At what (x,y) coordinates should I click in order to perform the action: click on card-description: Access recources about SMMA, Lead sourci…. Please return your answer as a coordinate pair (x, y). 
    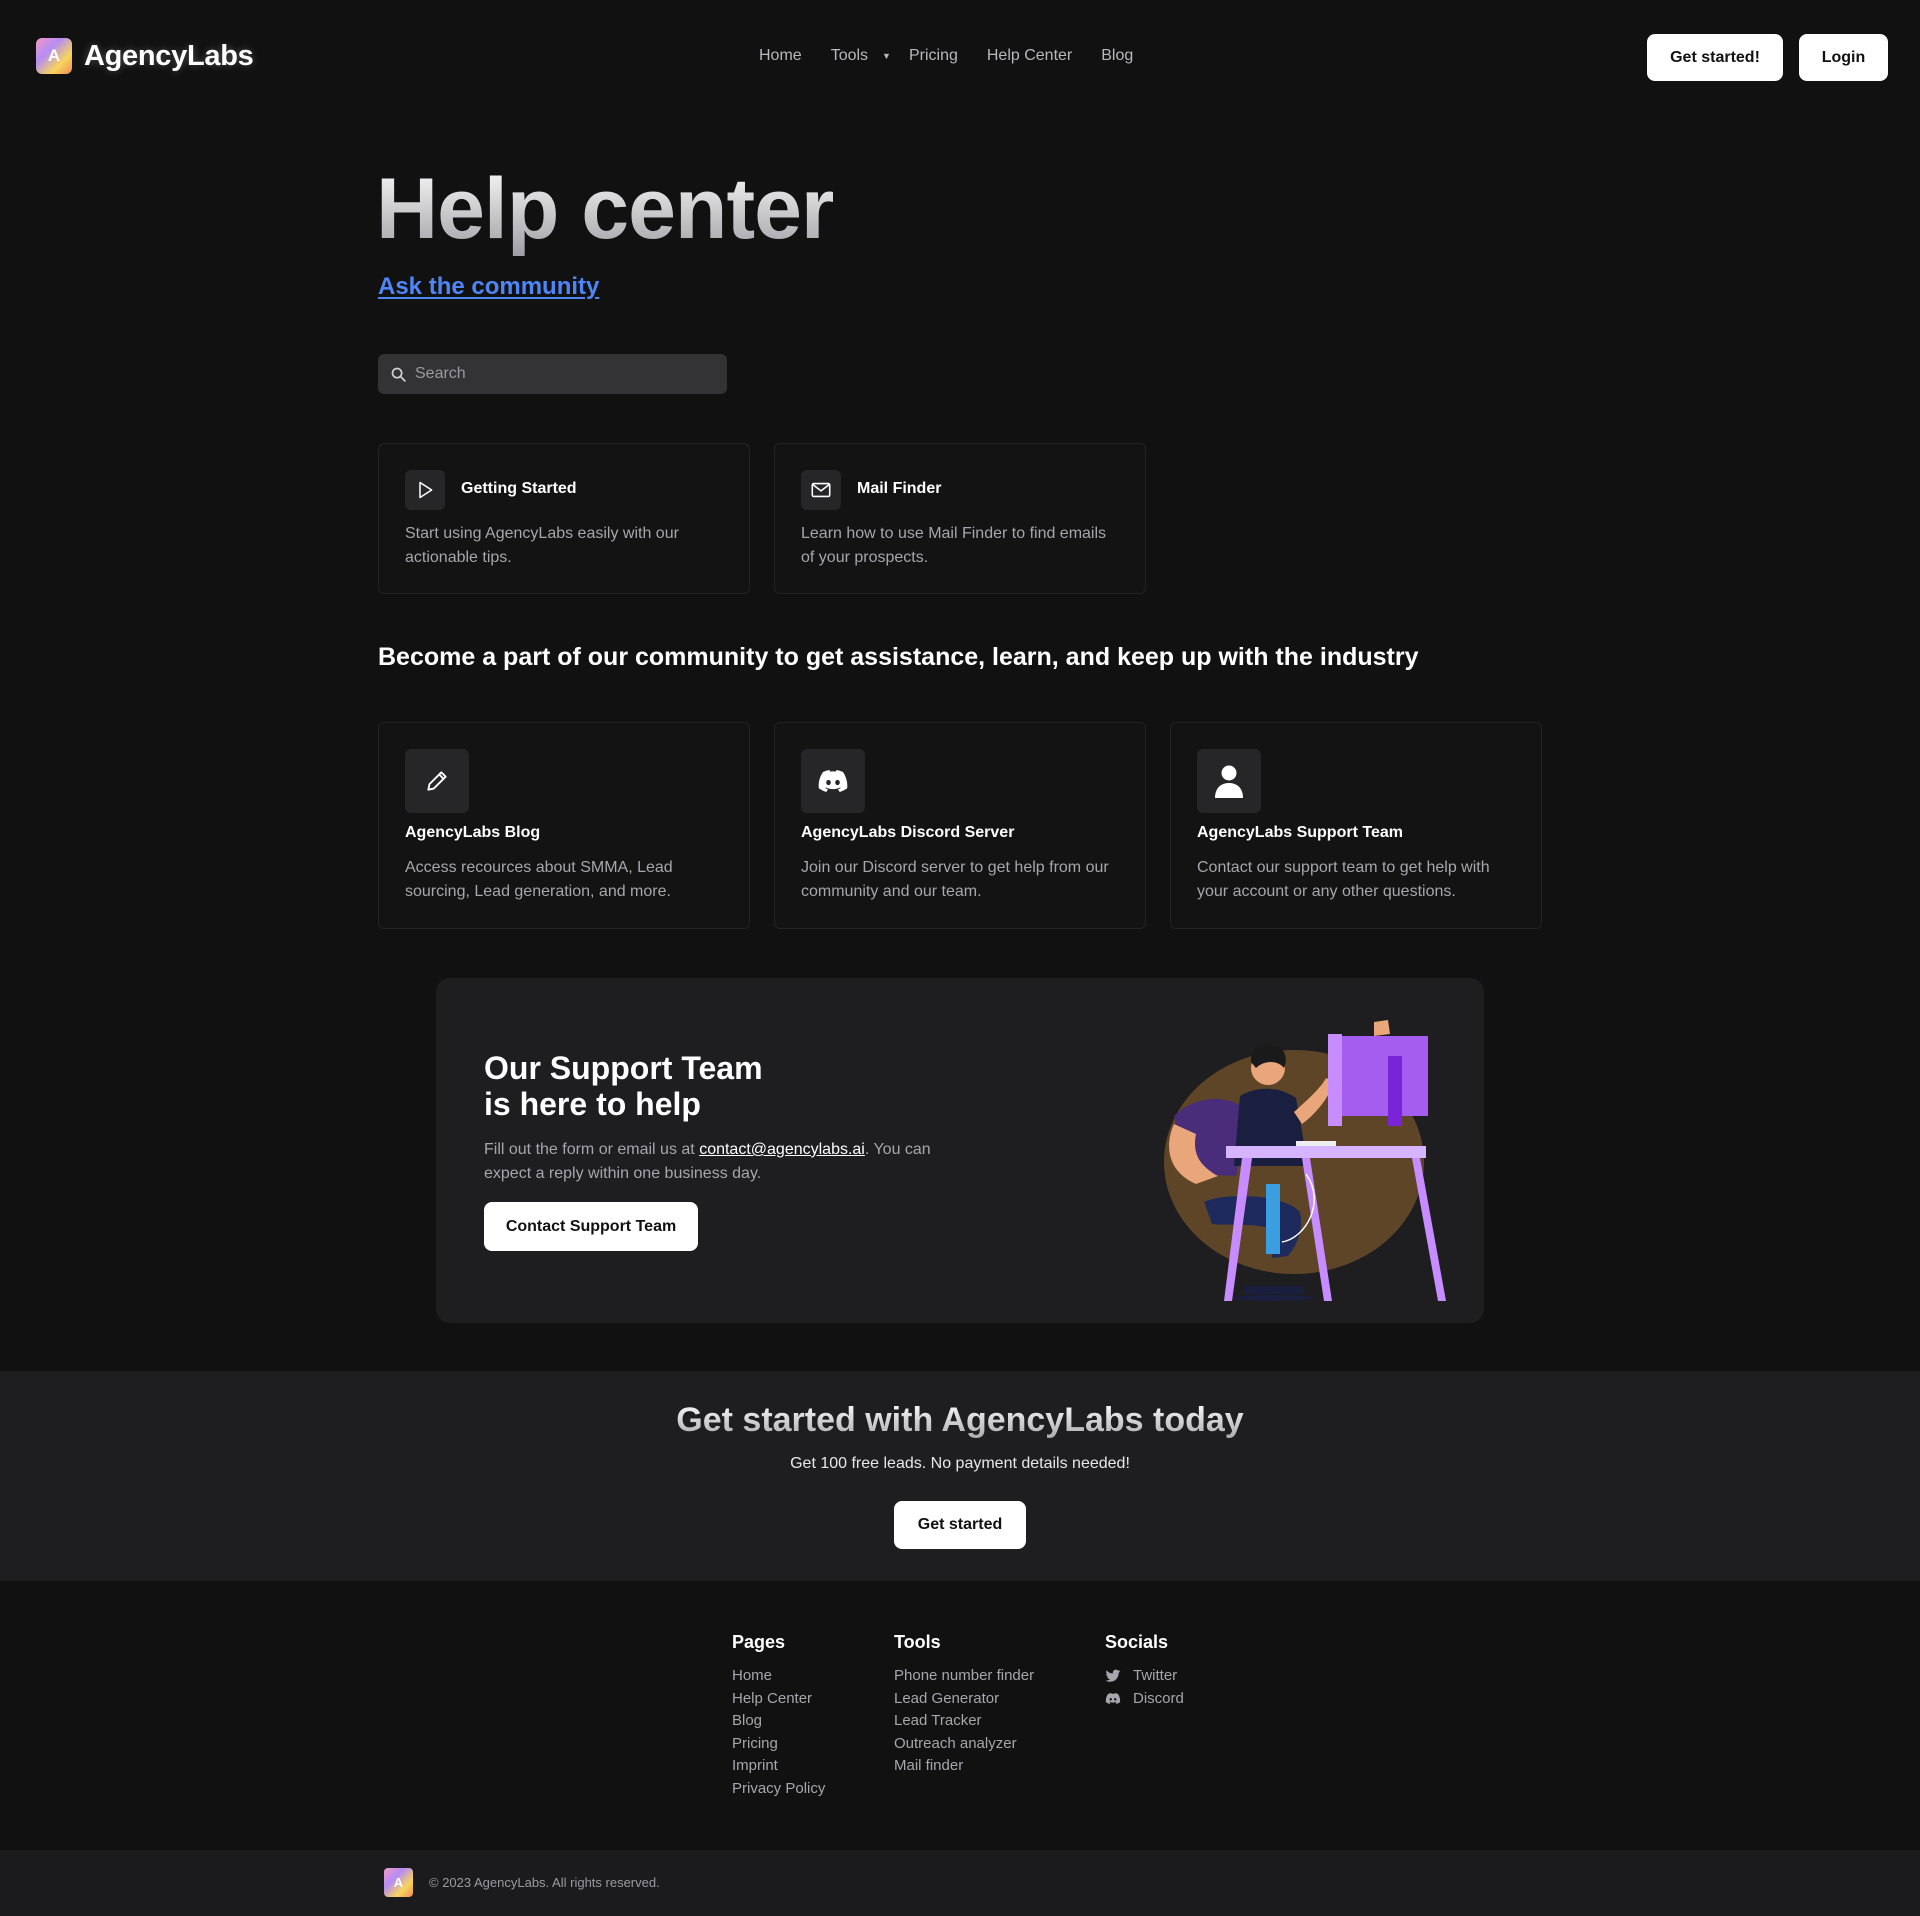
    Looking at the image, I should click on (539, 879).